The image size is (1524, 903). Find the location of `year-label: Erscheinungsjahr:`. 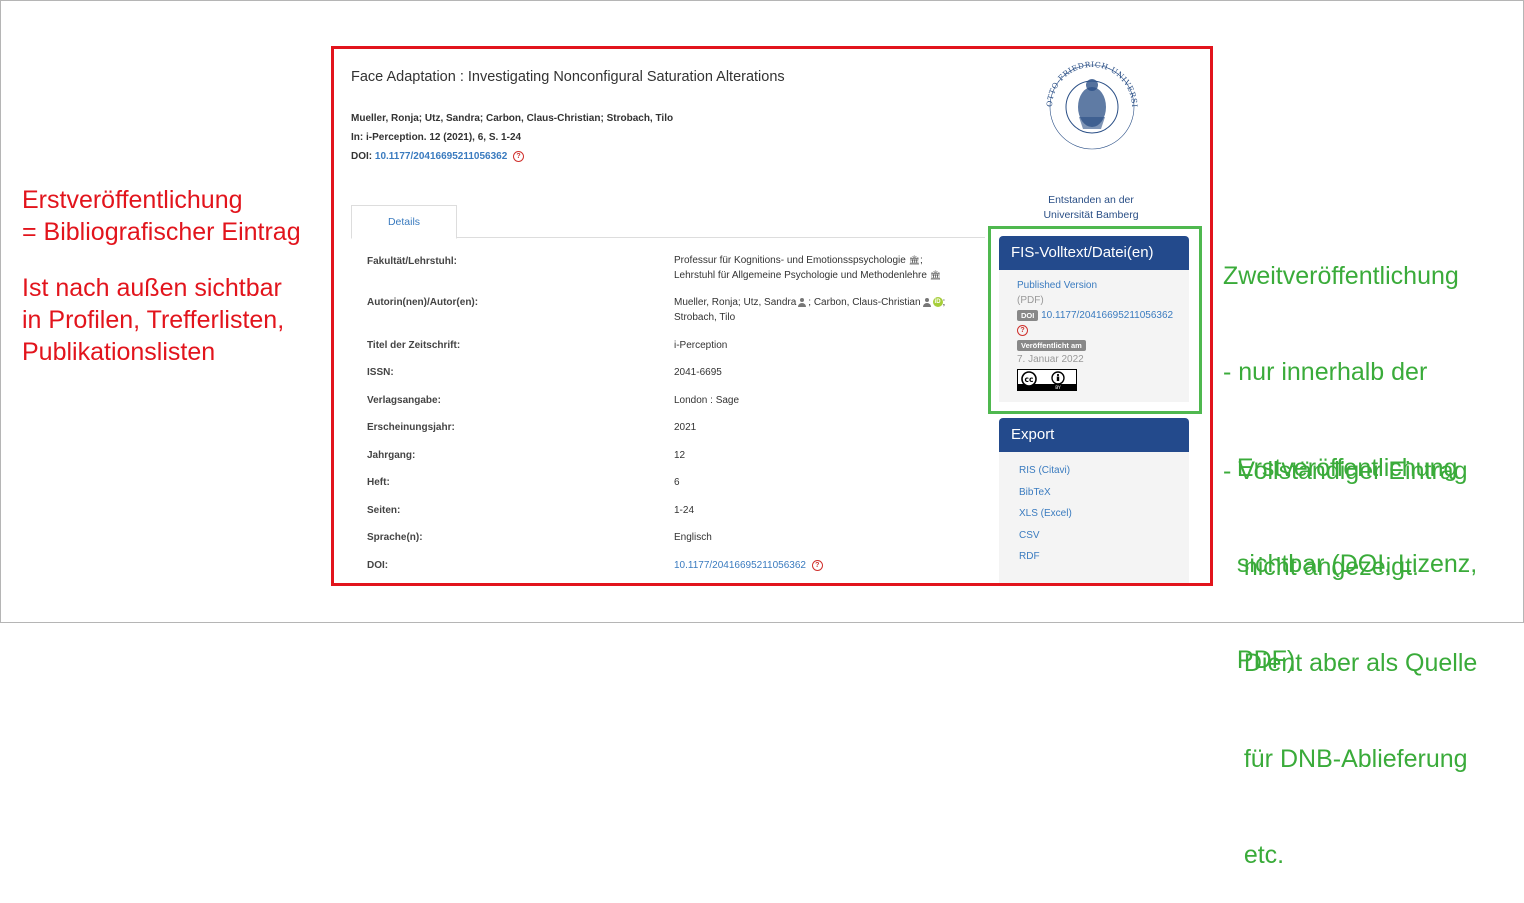

year-label: Erscheinungsjahr: is located at coordinates (411, 427).